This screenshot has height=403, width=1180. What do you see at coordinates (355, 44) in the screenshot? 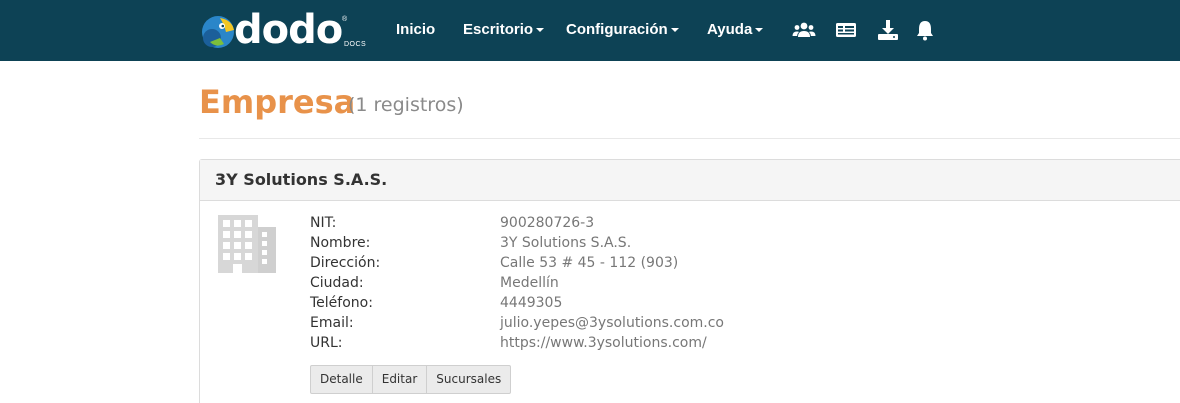
I see `logo-subtitle: DOCS` at bounding box center [355, 44].